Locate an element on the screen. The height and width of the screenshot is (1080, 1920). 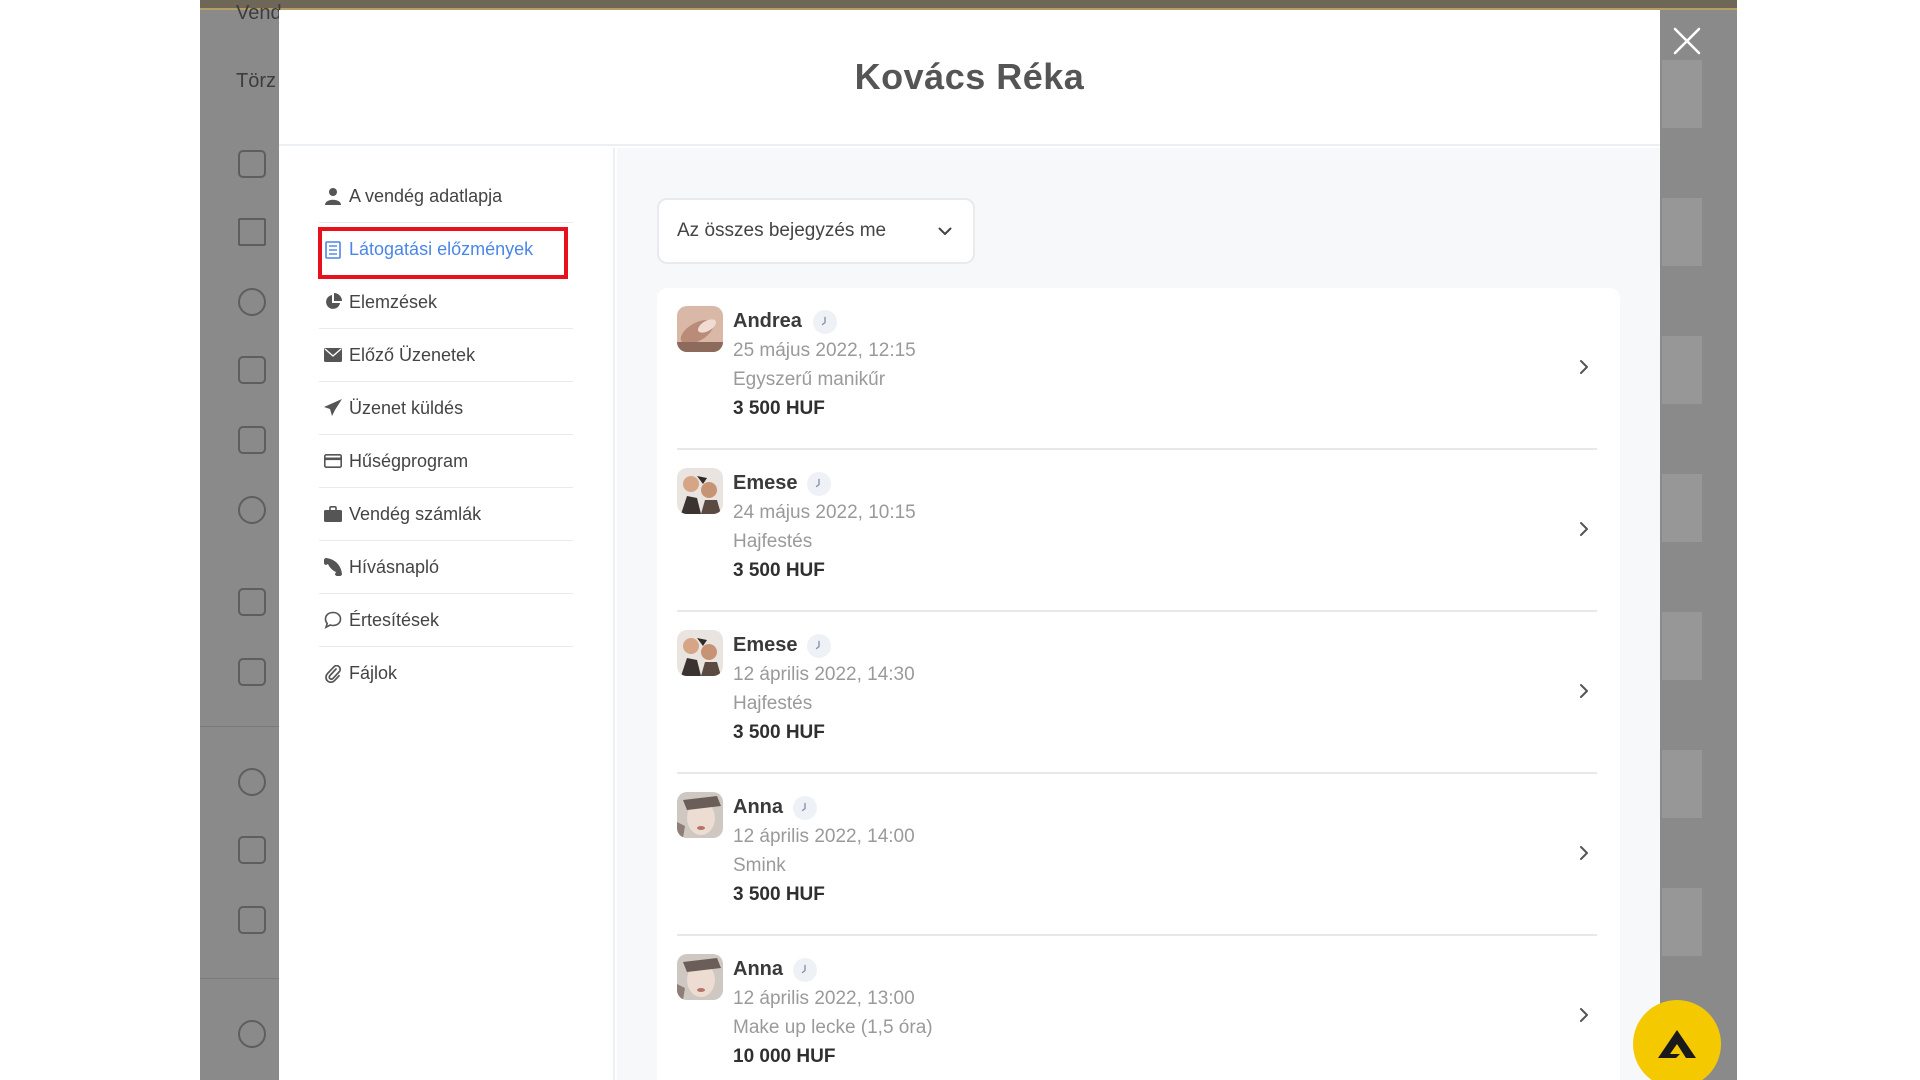
chart-icon is located at coordinates (252, 232).